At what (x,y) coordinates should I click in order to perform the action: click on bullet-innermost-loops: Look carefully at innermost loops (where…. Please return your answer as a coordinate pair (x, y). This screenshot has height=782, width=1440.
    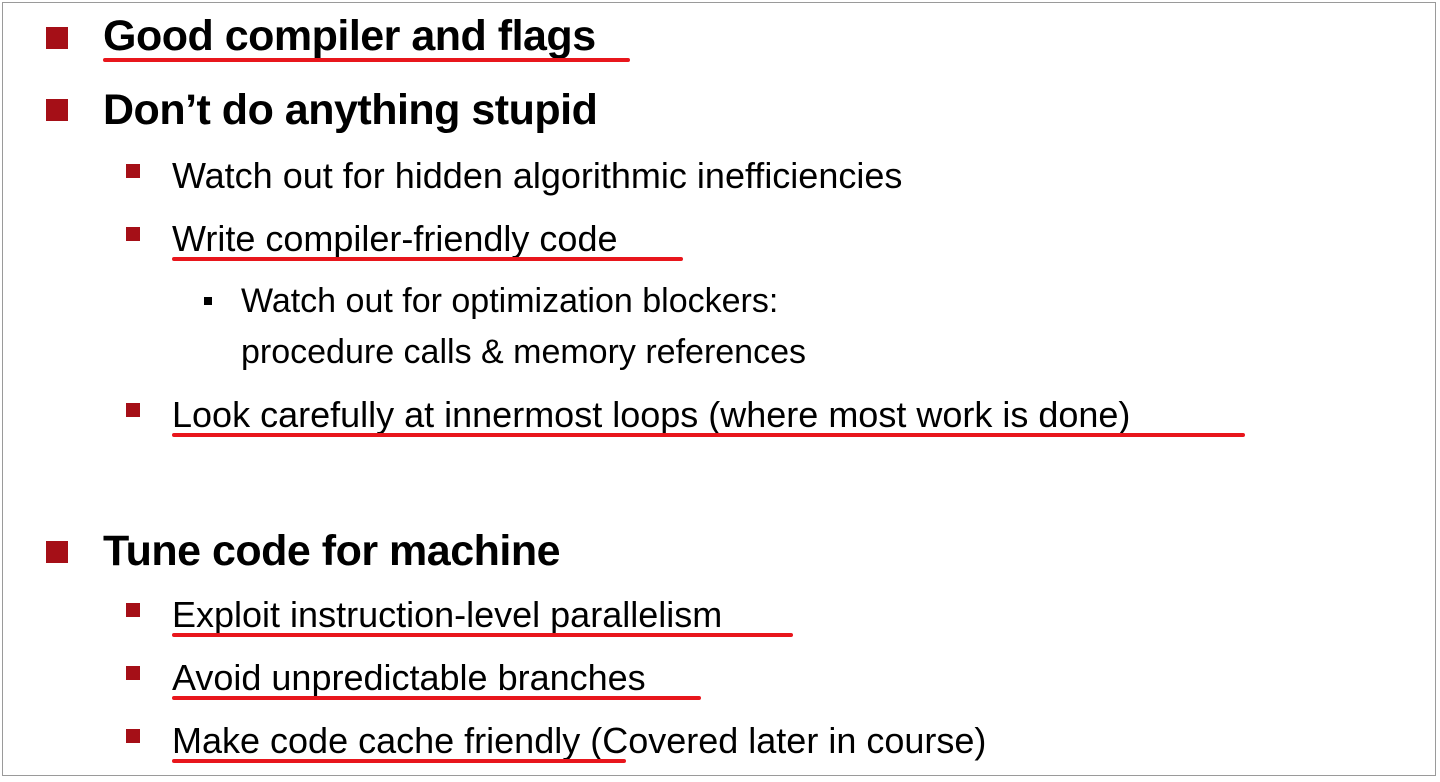
    Looking at the image, I should click on (651, 414).